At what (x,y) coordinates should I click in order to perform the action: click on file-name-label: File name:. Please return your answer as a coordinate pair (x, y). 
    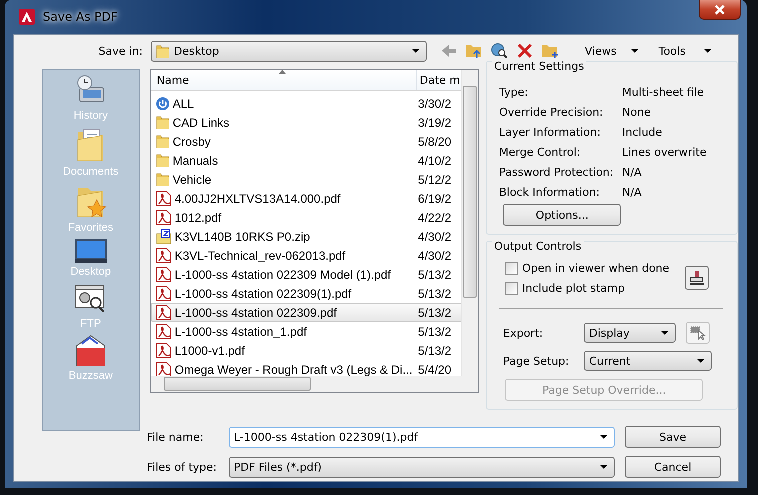
    Looking at the image, I should click on (175, 437).